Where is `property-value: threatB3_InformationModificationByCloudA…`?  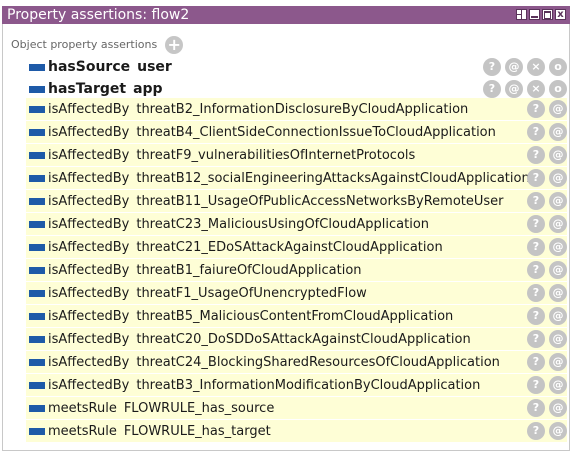 property-value: threatB3_InformationModificationByCloudA… is located at coordinates (308, 385).